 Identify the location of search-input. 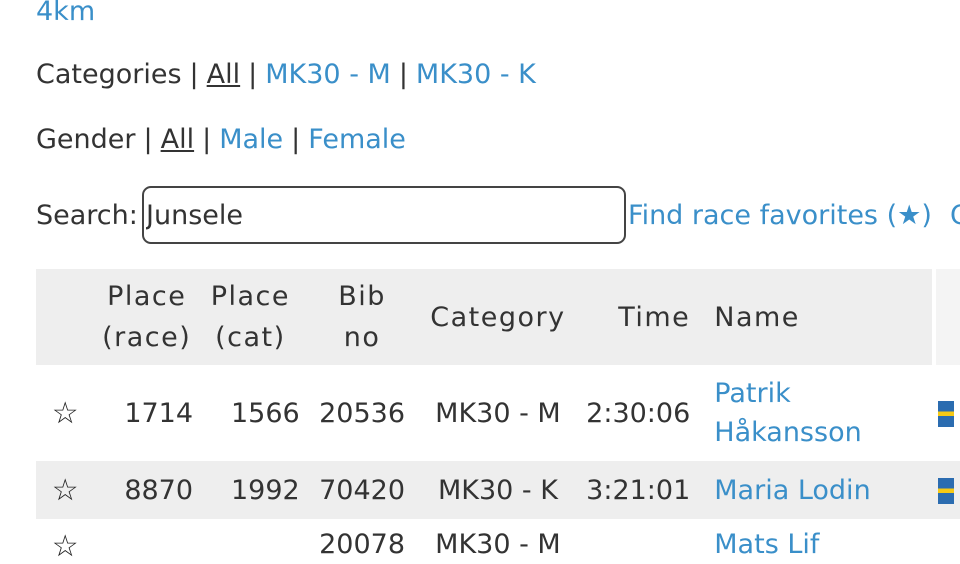
(384, 215).